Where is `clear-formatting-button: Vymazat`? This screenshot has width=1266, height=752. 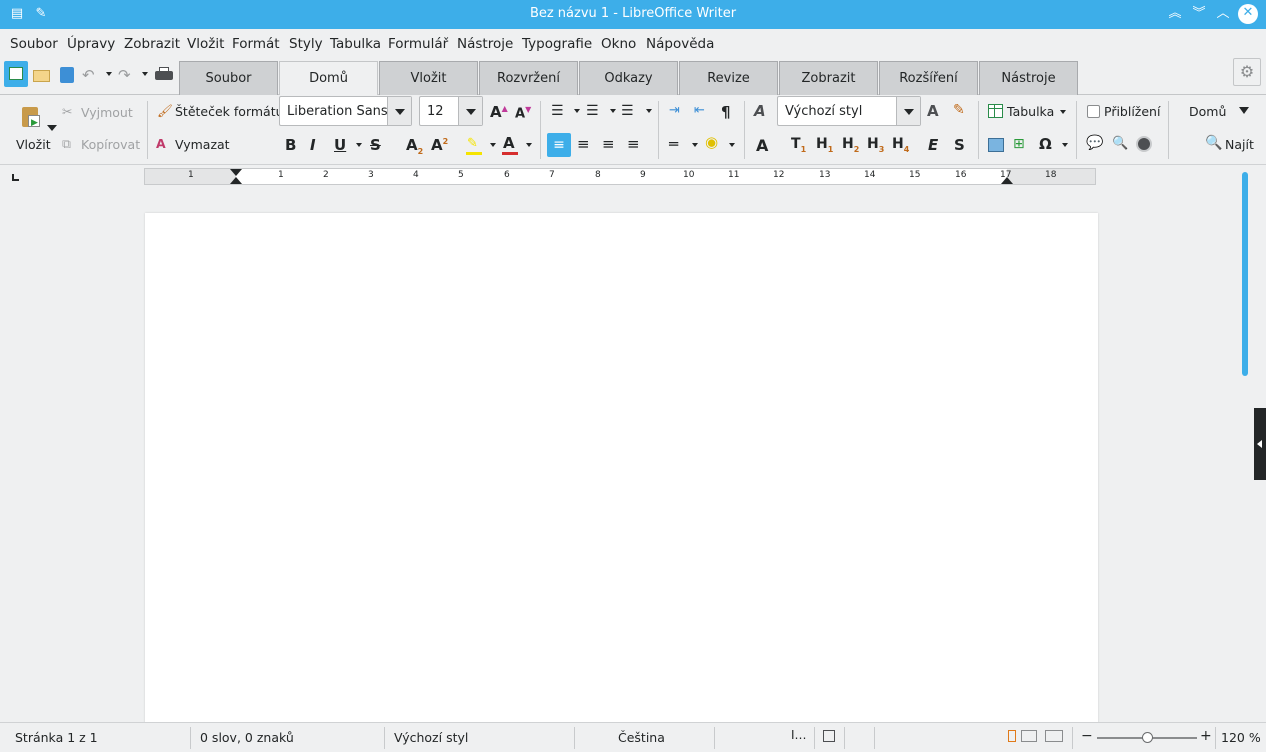
clear-formatting-button: Vymazat is located at coordinates (202, 144).